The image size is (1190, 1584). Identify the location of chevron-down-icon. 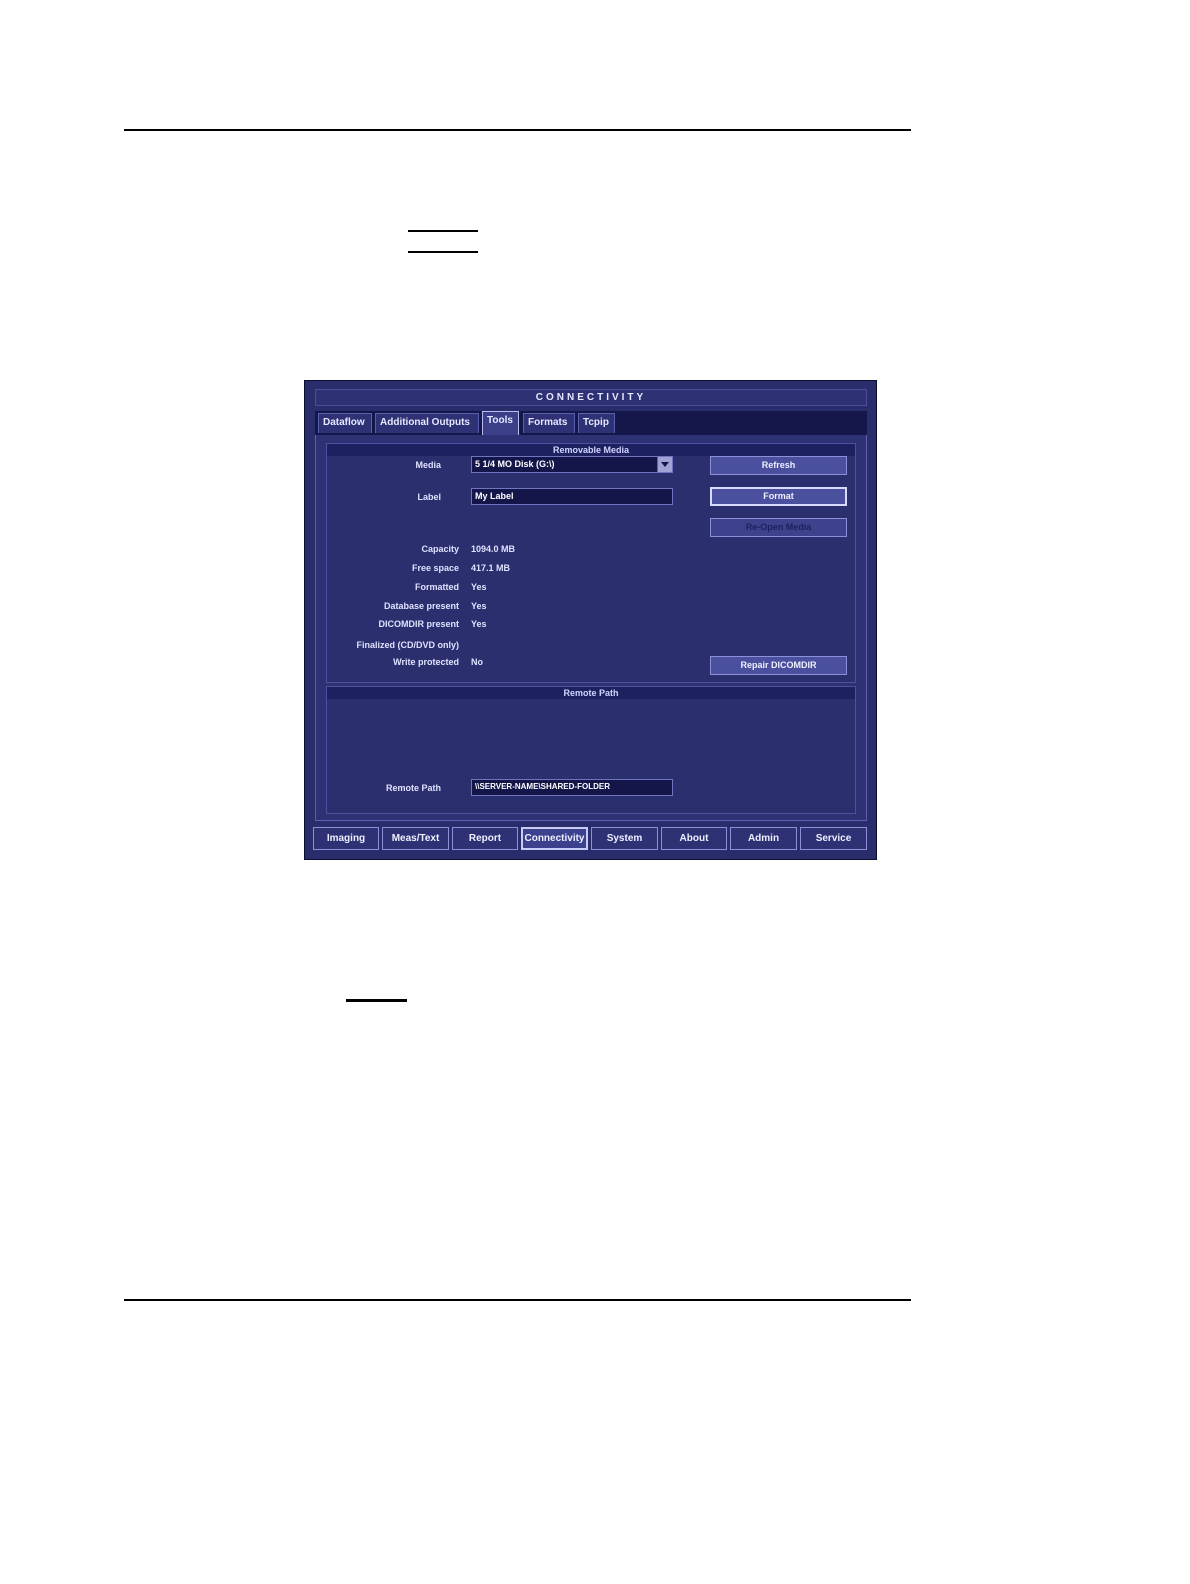
(664, 464).